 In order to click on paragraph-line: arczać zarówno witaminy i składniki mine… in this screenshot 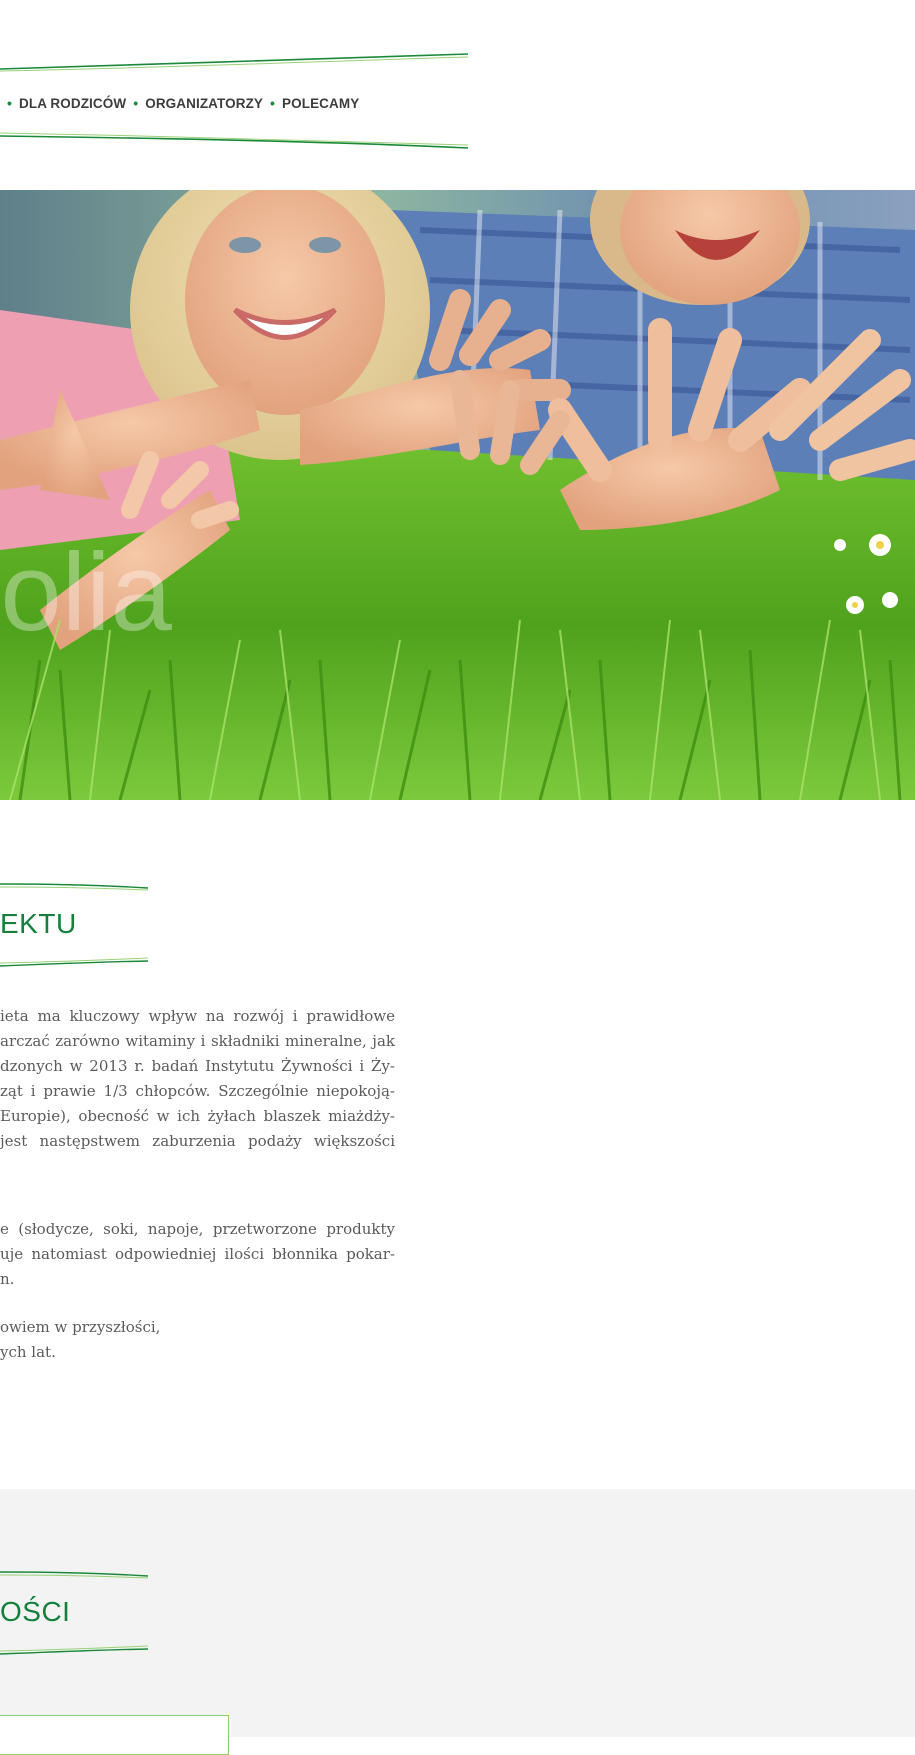, I will do `click(197, 1041)`.